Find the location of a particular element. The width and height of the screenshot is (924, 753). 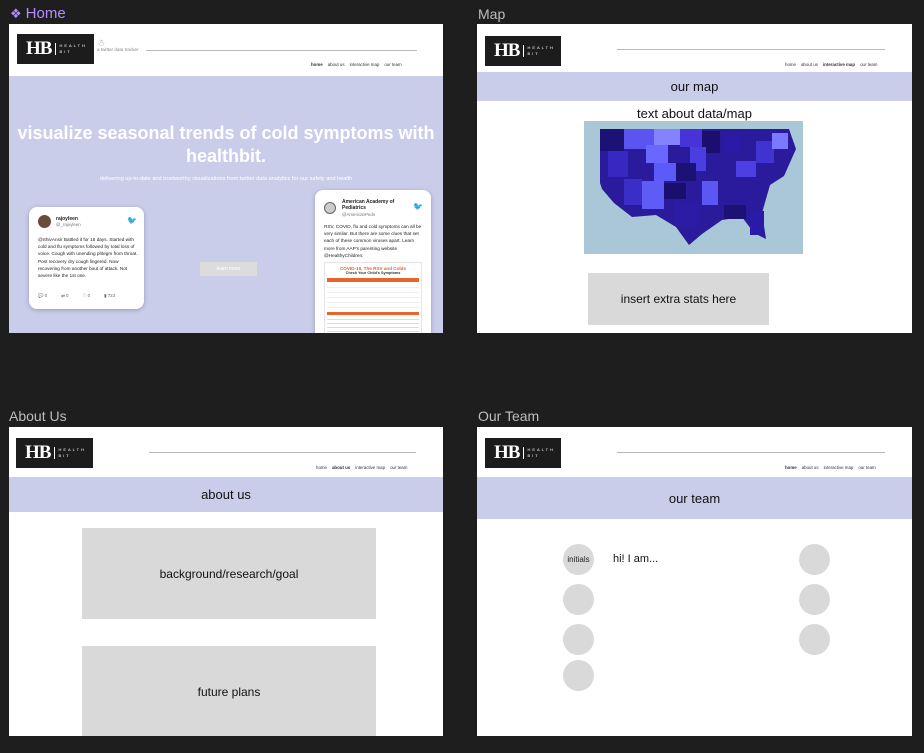

frame-label-map: Map is located at coordinates (491, 14).